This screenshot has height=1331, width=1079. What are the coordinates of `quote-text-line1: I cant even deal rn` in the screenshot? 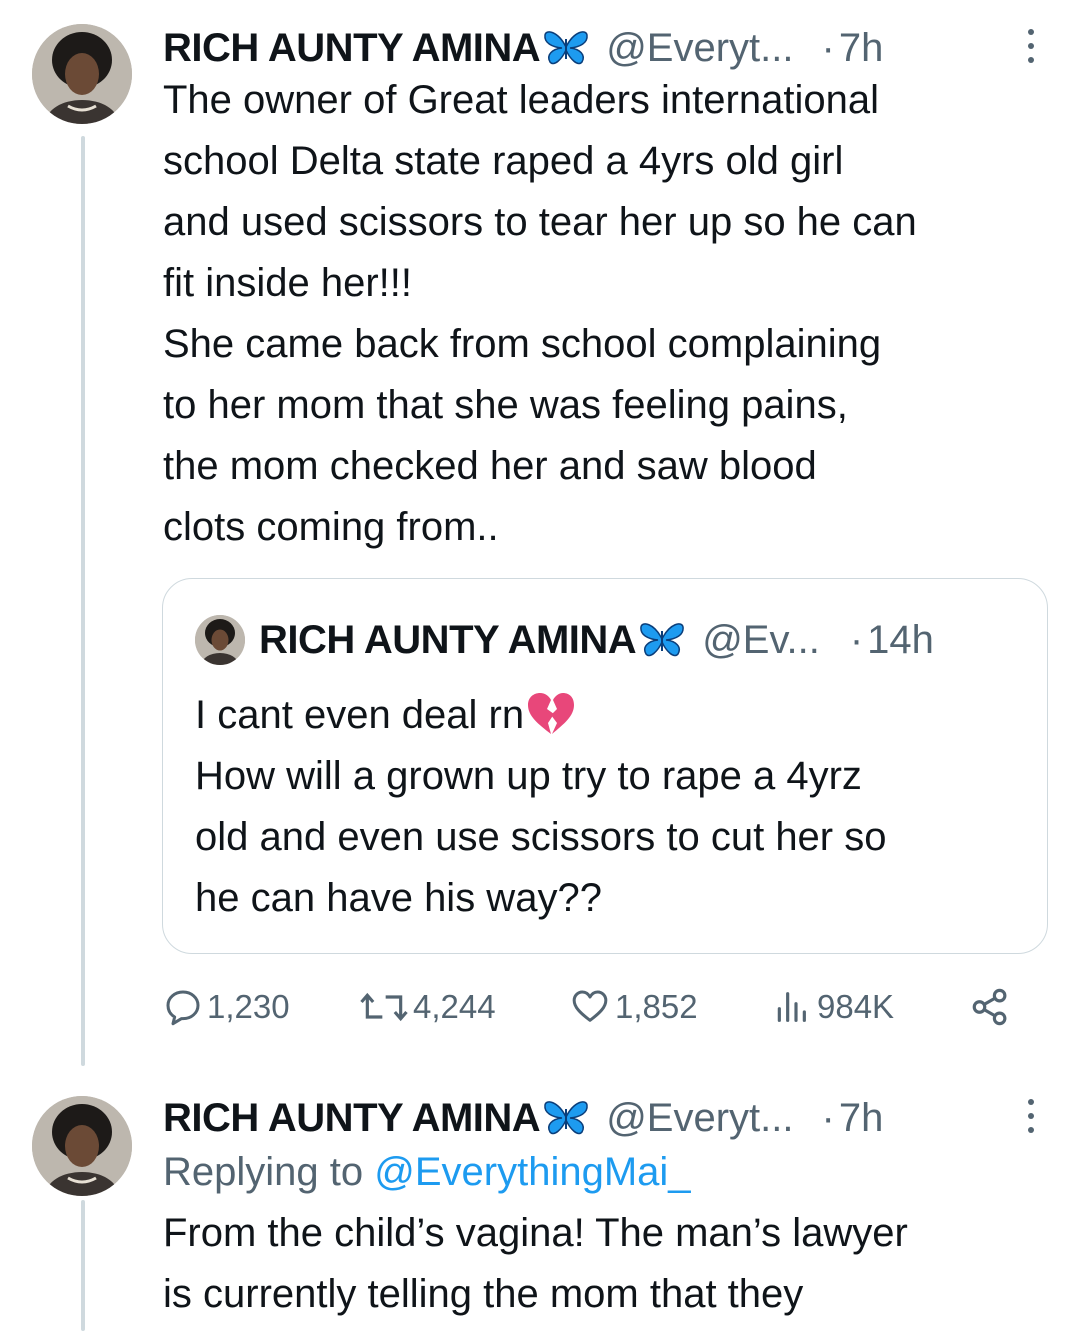 It's located at (360, 715).